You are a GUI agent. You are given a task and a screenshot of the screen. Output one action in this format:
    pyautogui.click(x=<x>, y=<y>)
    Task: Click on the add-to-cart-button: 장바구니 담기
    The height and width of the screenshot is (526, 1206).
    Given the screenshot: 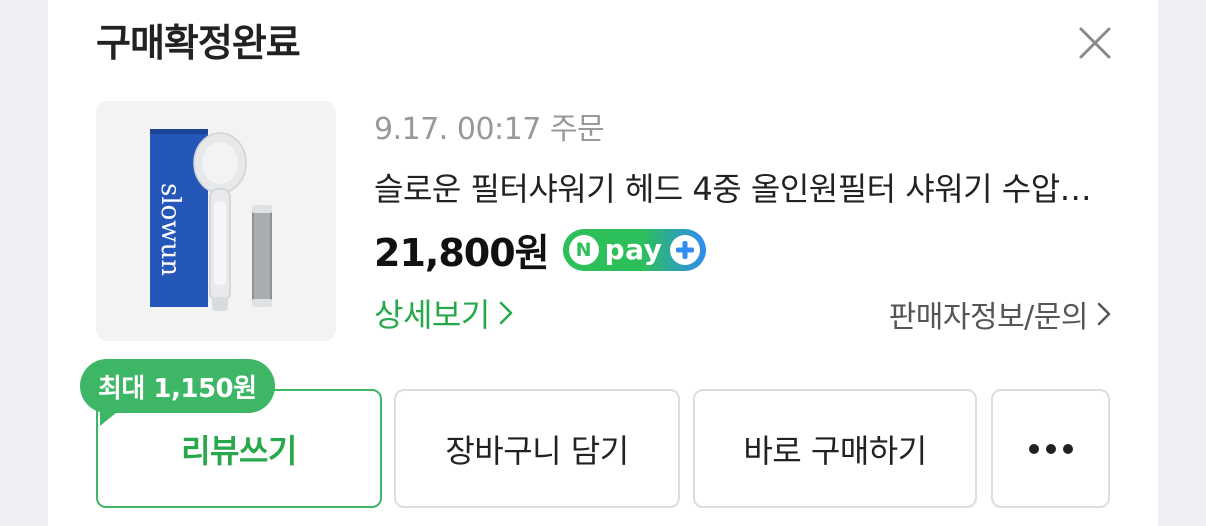 What is the action you would take?
    pyautogui.click(x=537, y=448)
    